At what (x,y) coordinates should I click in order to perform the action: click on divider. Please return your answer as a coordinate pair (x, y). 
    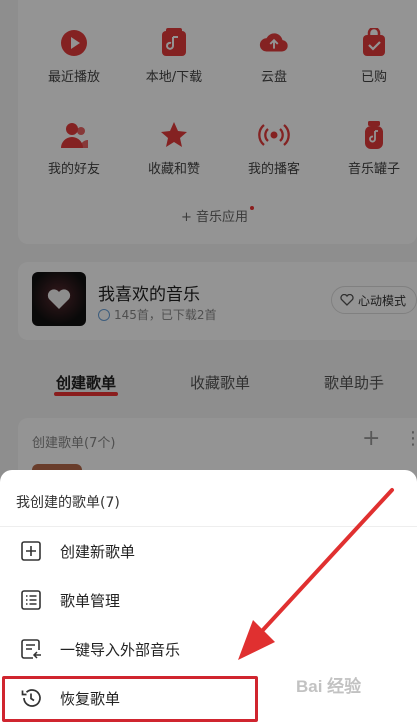
    Looking at the image, I should click on (208, 526).